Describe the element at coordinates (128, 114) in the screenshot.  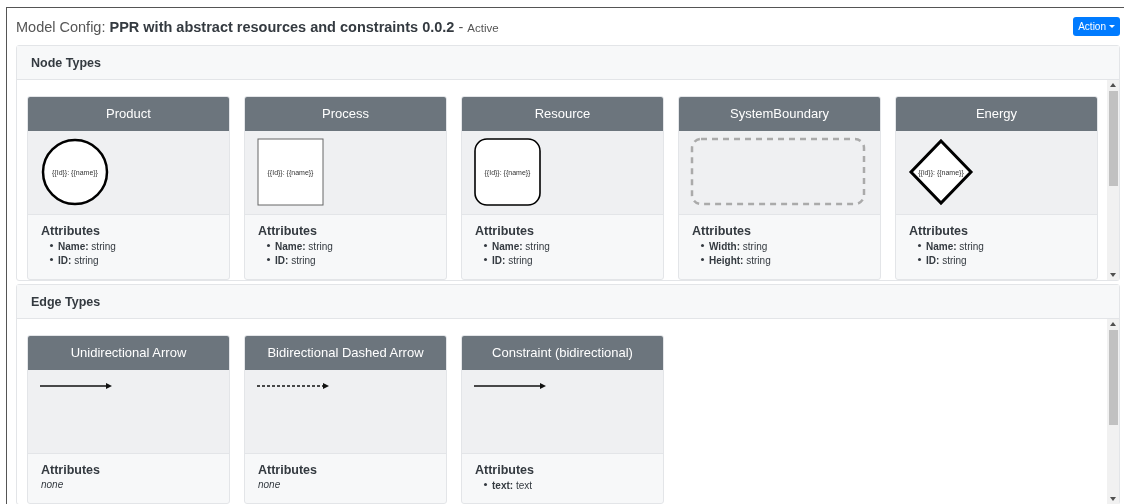
I see `card-title: Product` at that location.